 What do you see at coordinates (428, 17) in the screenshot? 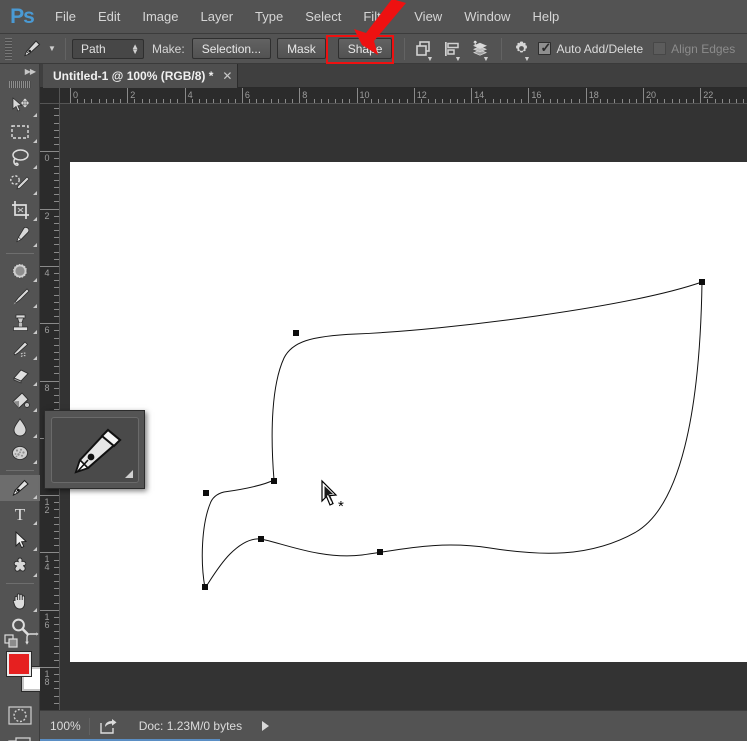
I see `menu-view: View` at bounding box center [428, 17].